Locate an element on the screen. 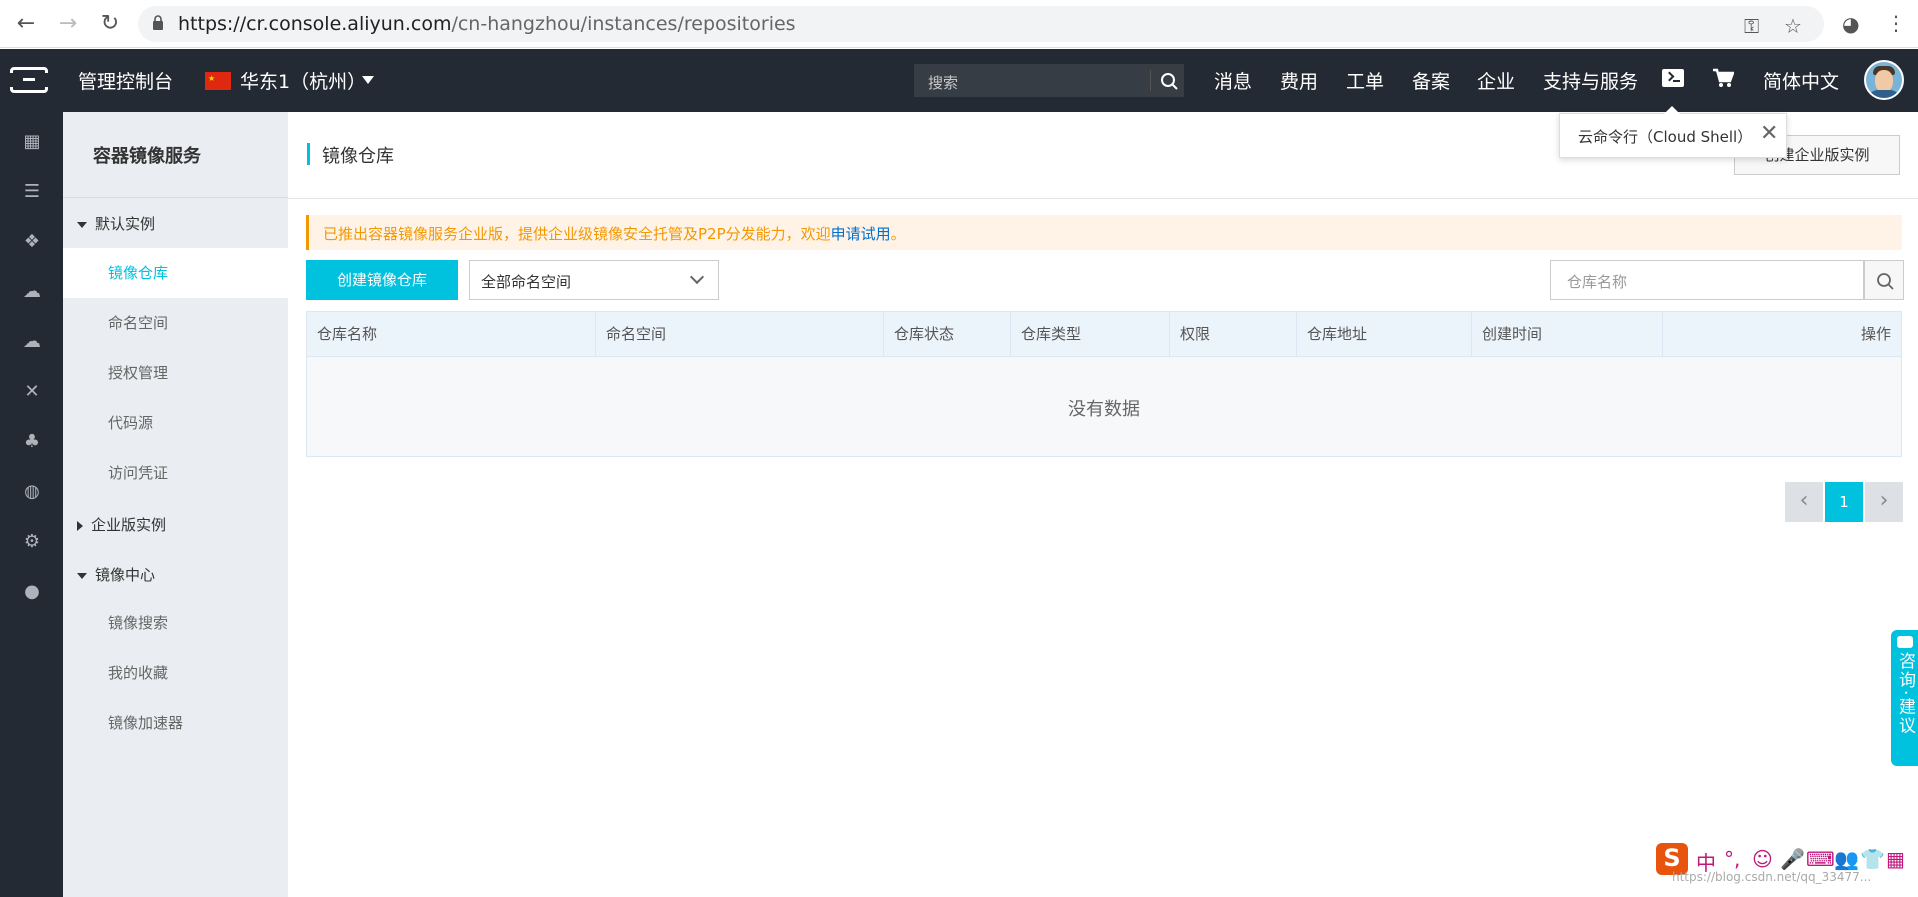 The height and width of the screenshot is (897, 1918). user-icon: 👥 is located at coordinates (1846, 859).